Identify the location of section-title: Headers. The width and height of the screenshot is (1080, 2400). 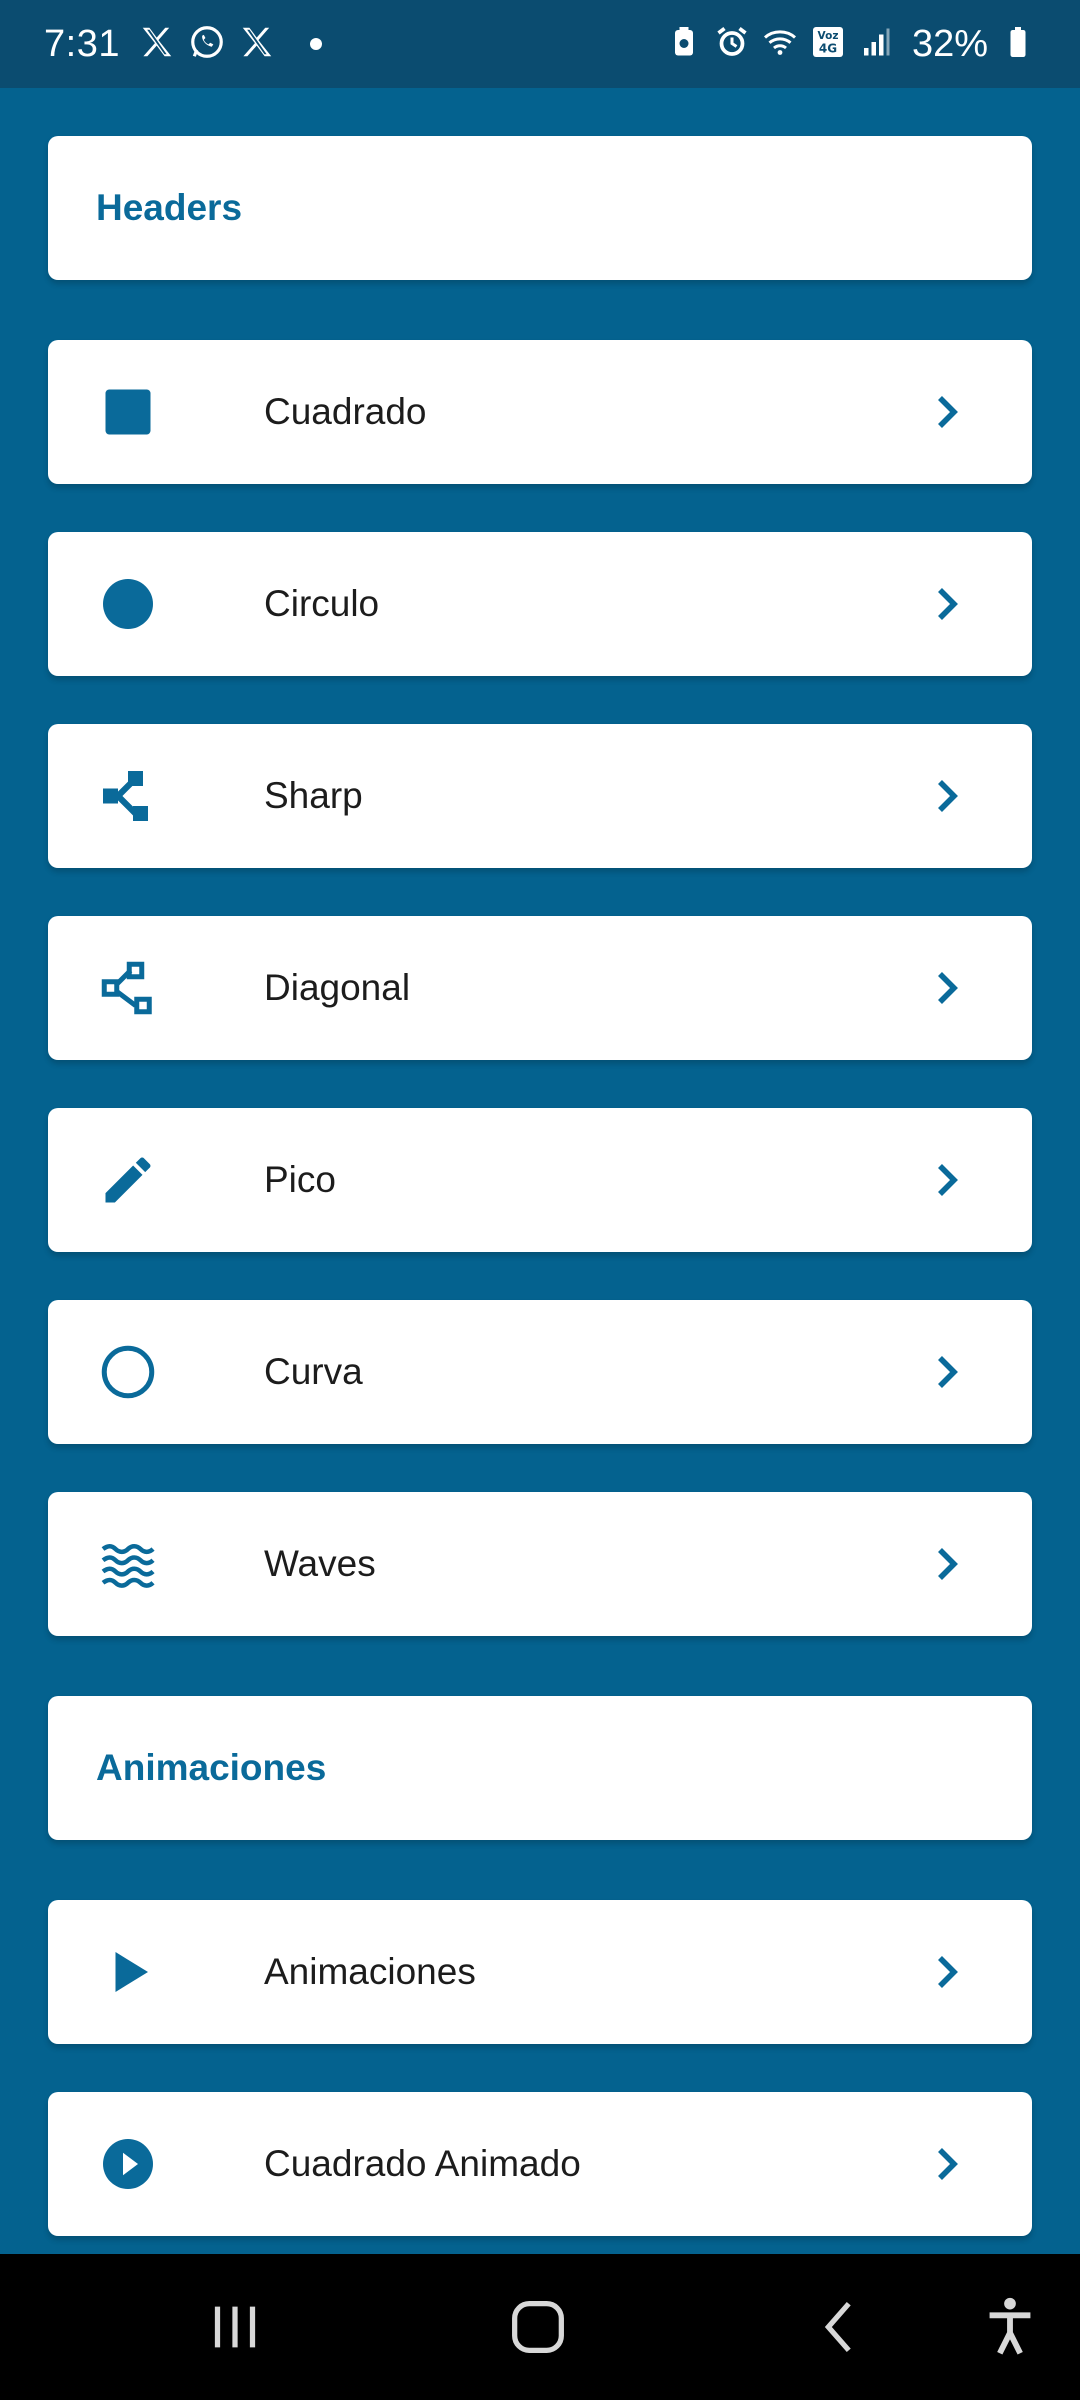
(169, 207).